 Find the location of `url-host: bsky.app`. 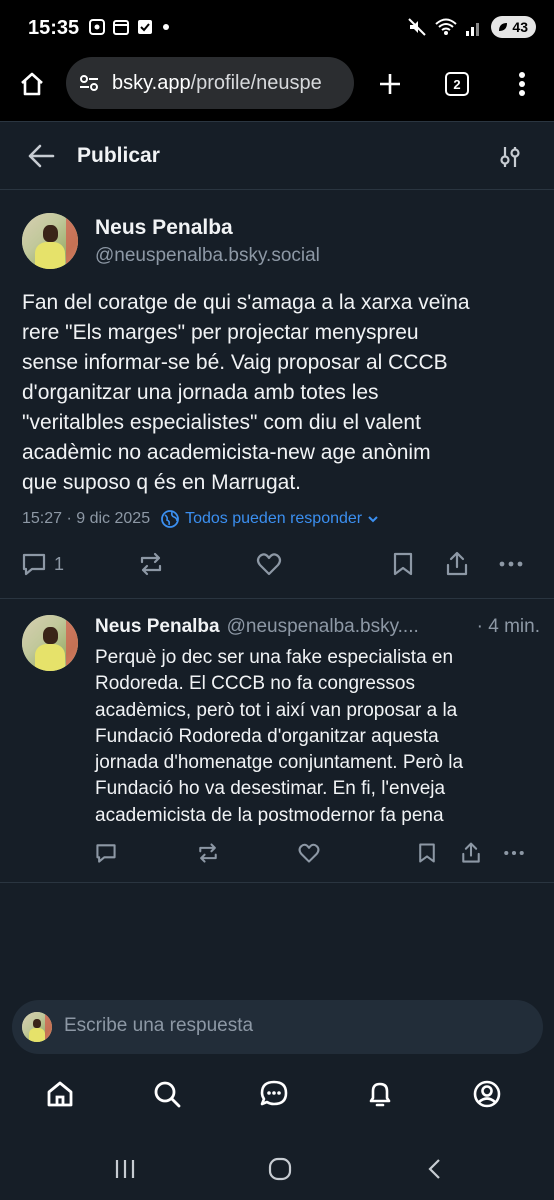

url-host: bsky.app is located at coordinates (151, 82).